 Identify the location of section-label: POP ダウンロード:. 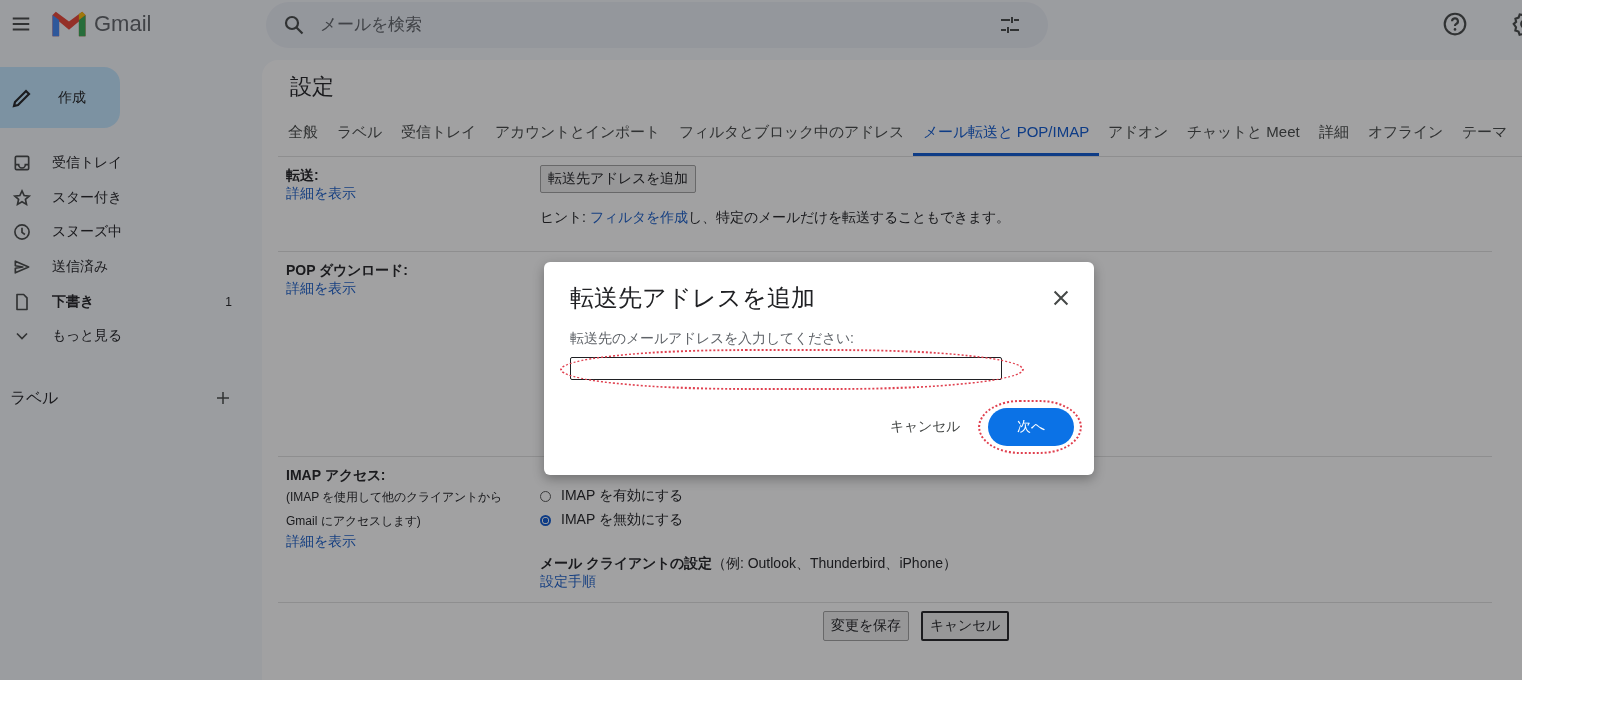
(347, 271).